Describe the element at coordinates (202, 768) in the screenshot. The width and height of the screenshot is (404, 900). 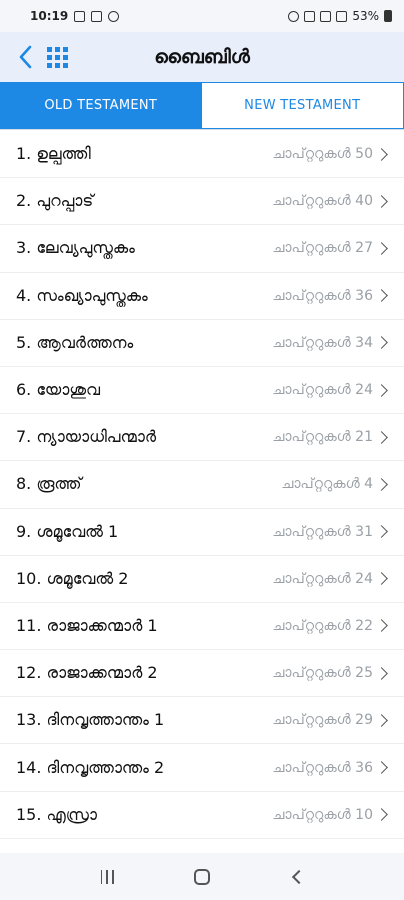
I see `list-item: 14. ദിനവൃത്താന്തം 2 ചാപ്റ്ററുകൾ 36` at that location.